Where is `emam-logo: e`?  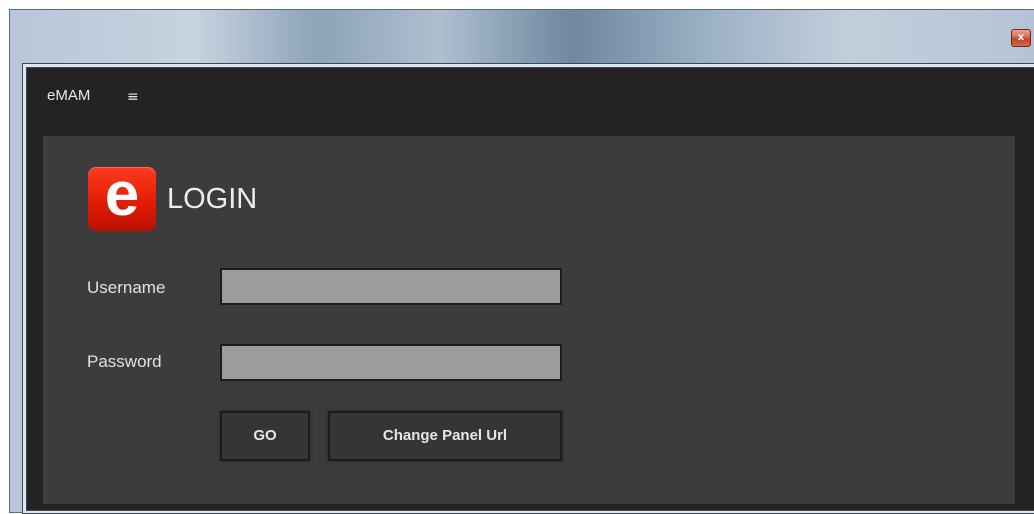
emam-logo: e is located at coordinates (122, 196).